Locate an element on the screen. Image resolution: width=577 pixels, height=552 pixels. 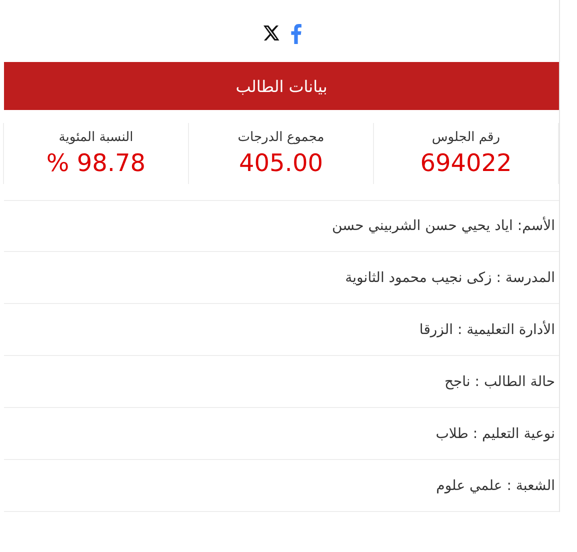
facebook-icon is located at coordinates (296, 34).